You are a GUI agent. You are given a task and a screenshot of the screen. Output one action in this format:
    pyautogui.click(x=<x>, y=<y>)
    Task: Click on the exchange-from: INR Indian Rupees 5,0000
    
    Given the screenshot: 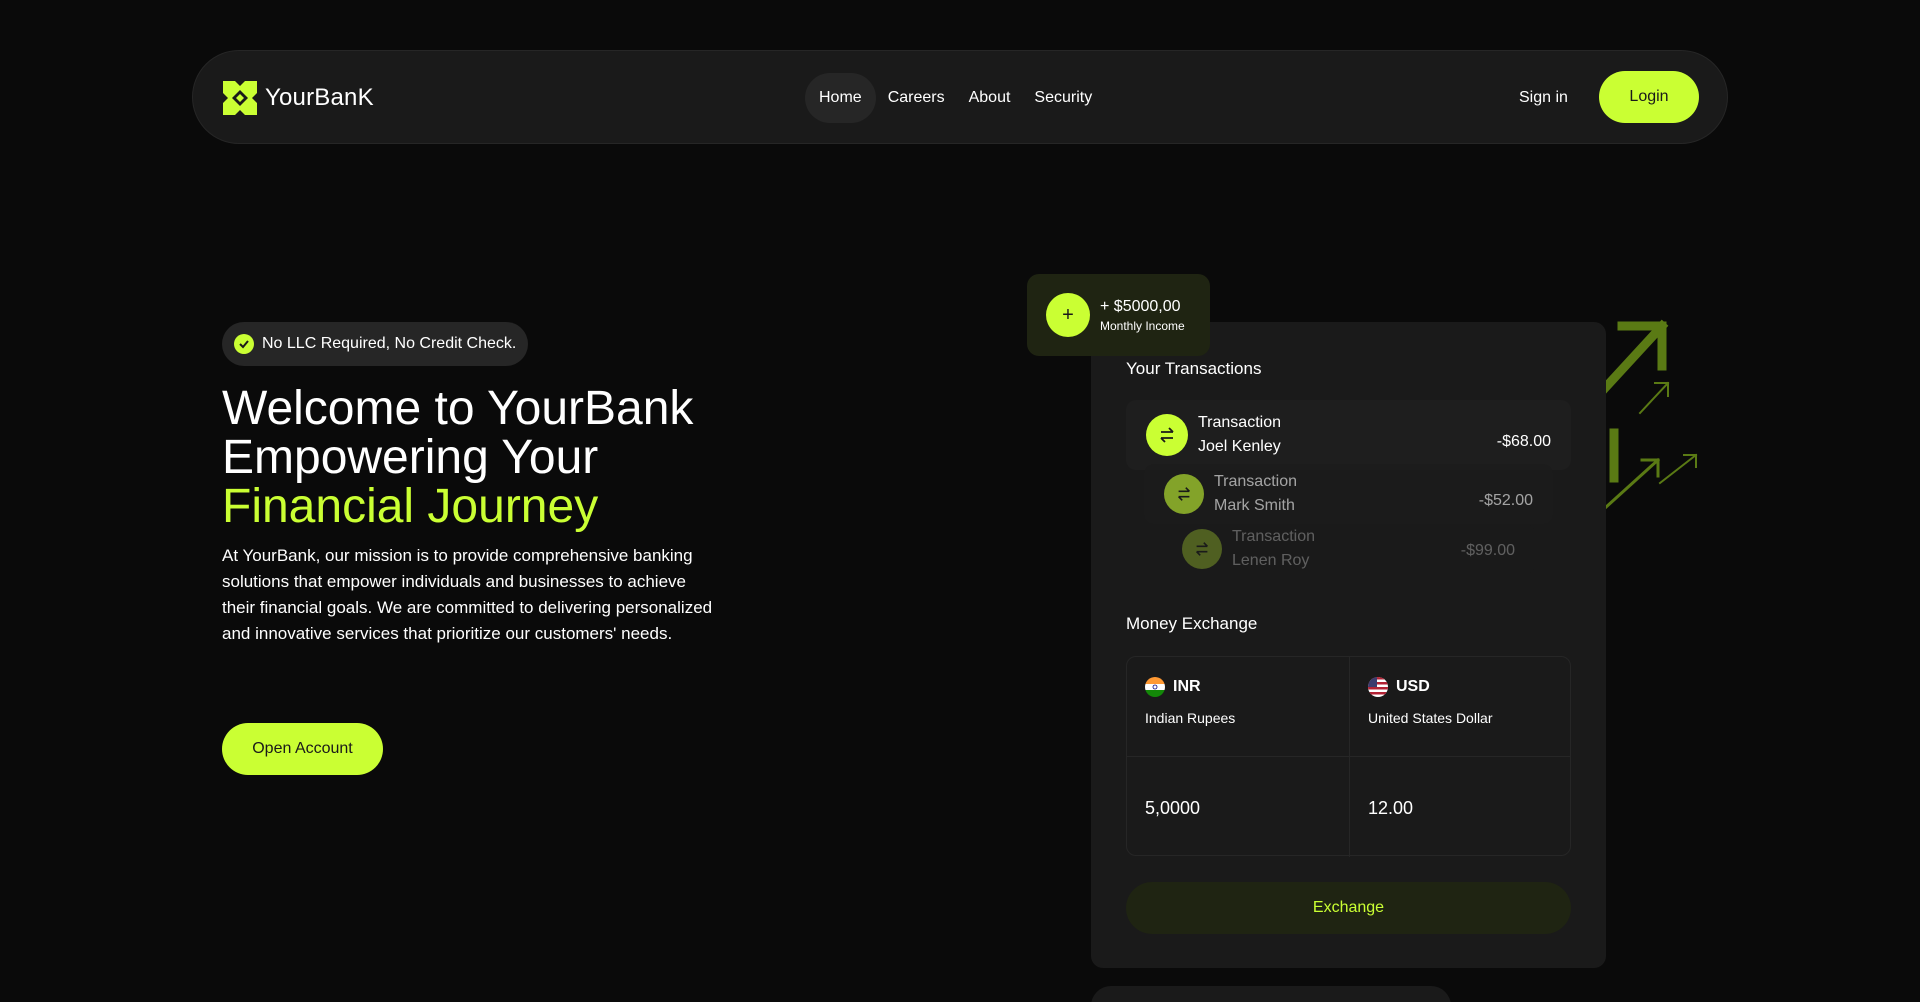 What is the action you would take?
    pyautogui.click(x=1238, y=757)
    